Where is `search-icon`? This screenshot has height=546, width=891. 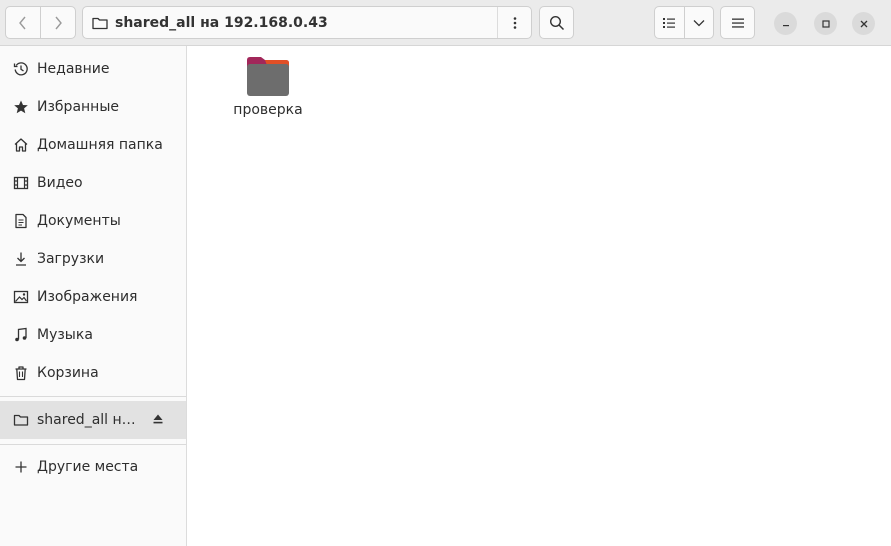 search-icon is located at coordinates (556, 22).